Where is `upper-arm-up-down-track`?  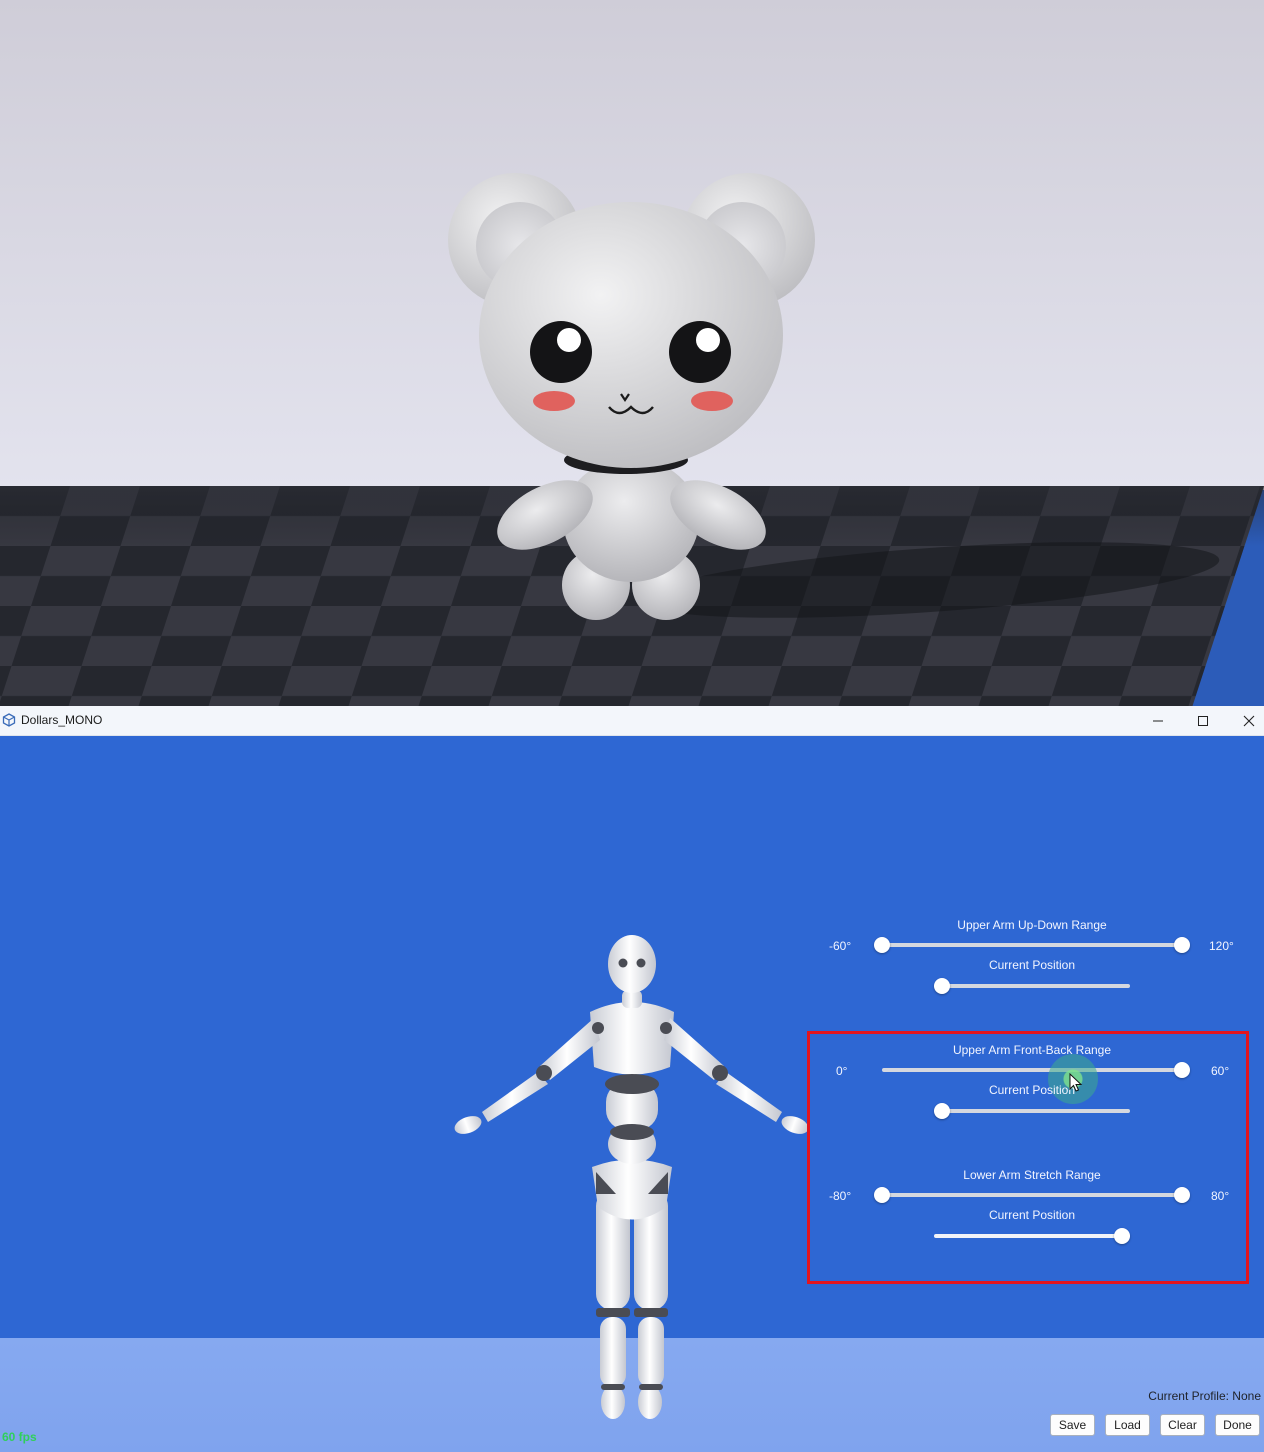
upper-arm-up-down-track is located at coordinates (1032, 945).